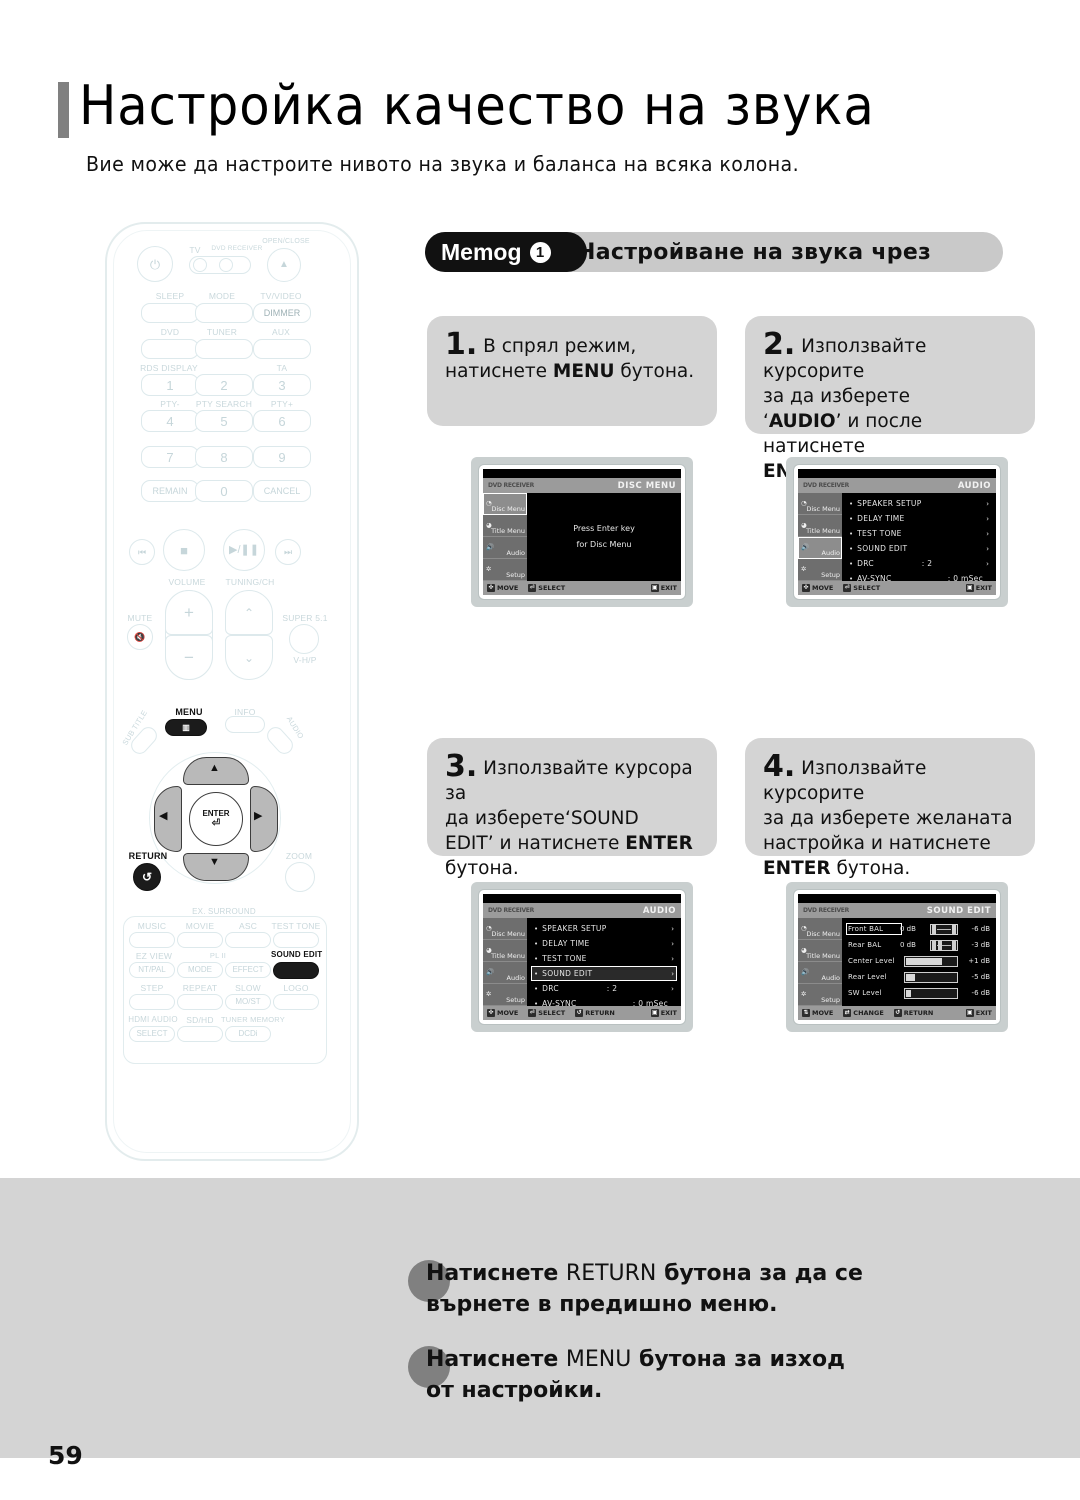  What do you see at coordinates (820, 504) in the screenshot?
I see `osd-2-side-disc-menu: ◔ Disc Menu` at bounding box center [820, 504].